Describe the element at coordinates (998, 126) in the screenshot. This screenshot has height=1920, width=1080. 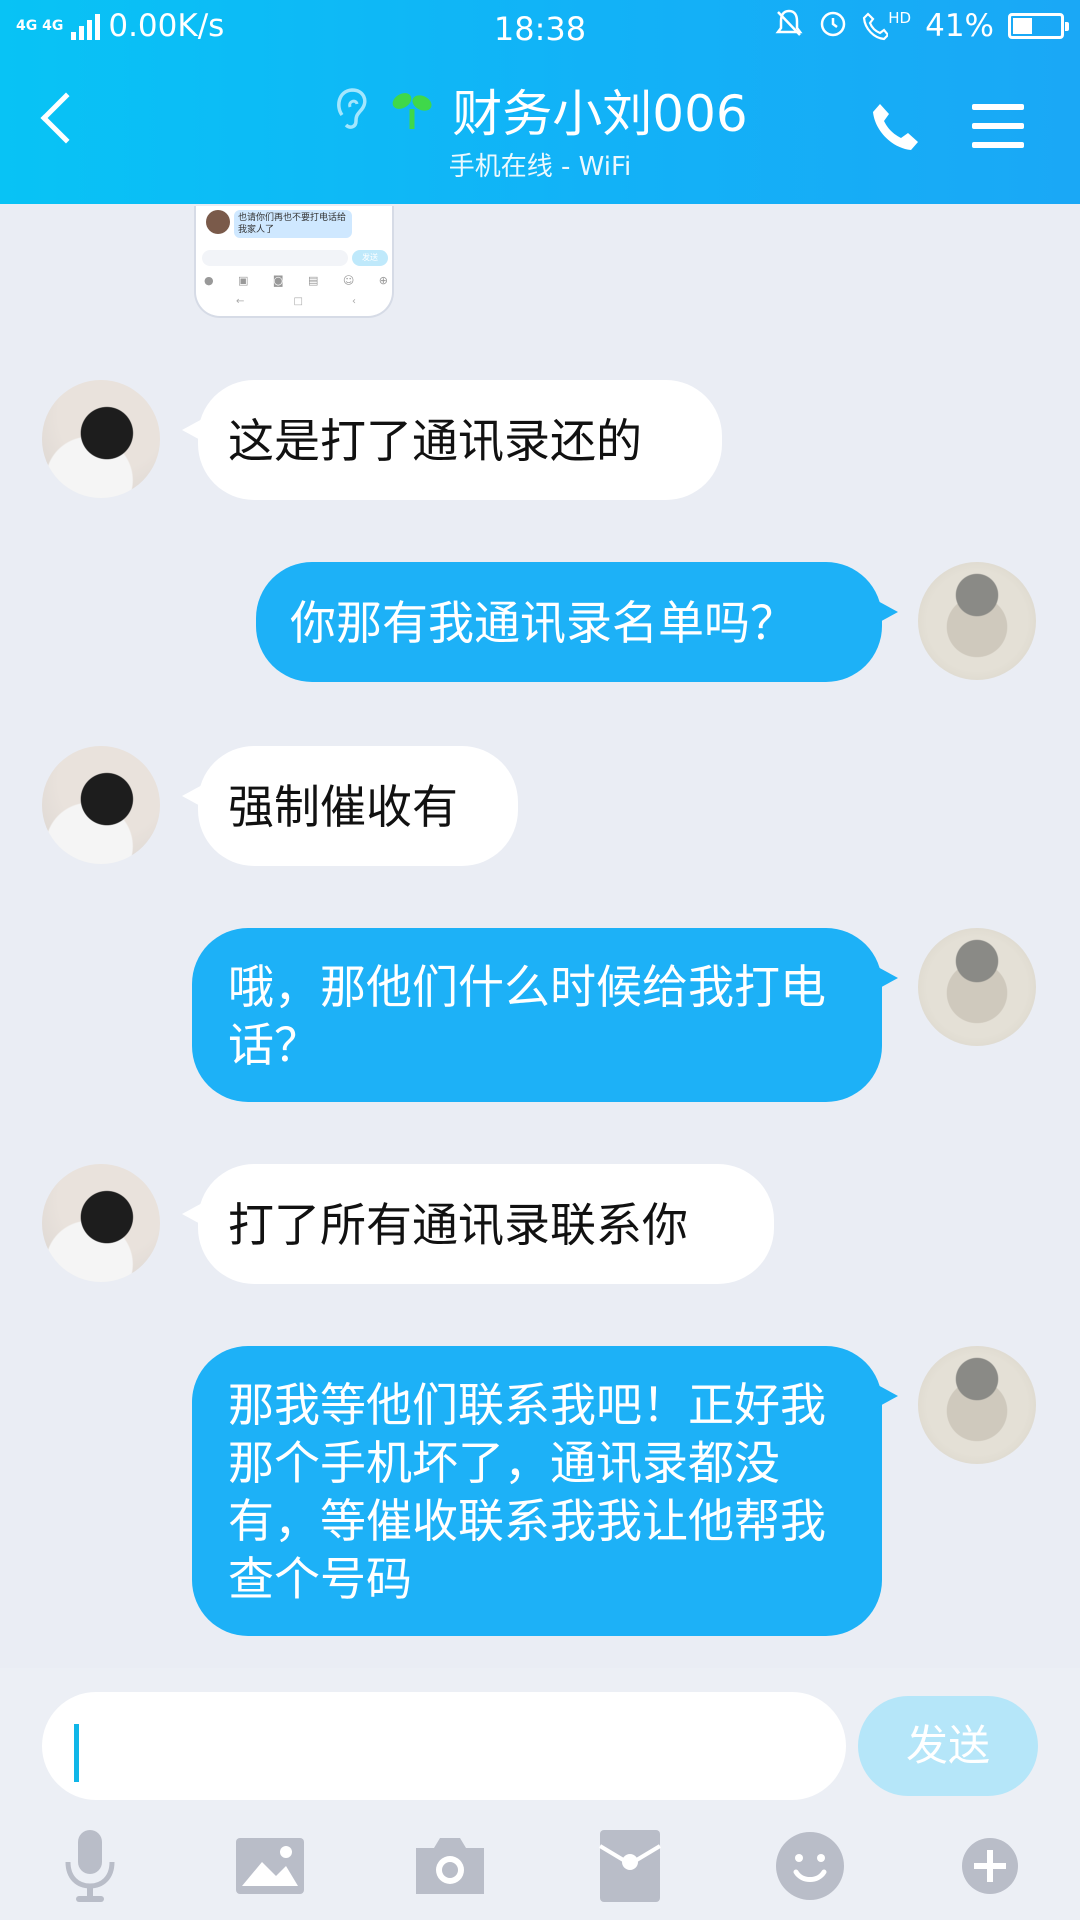
I see `menu-icon` at that location.